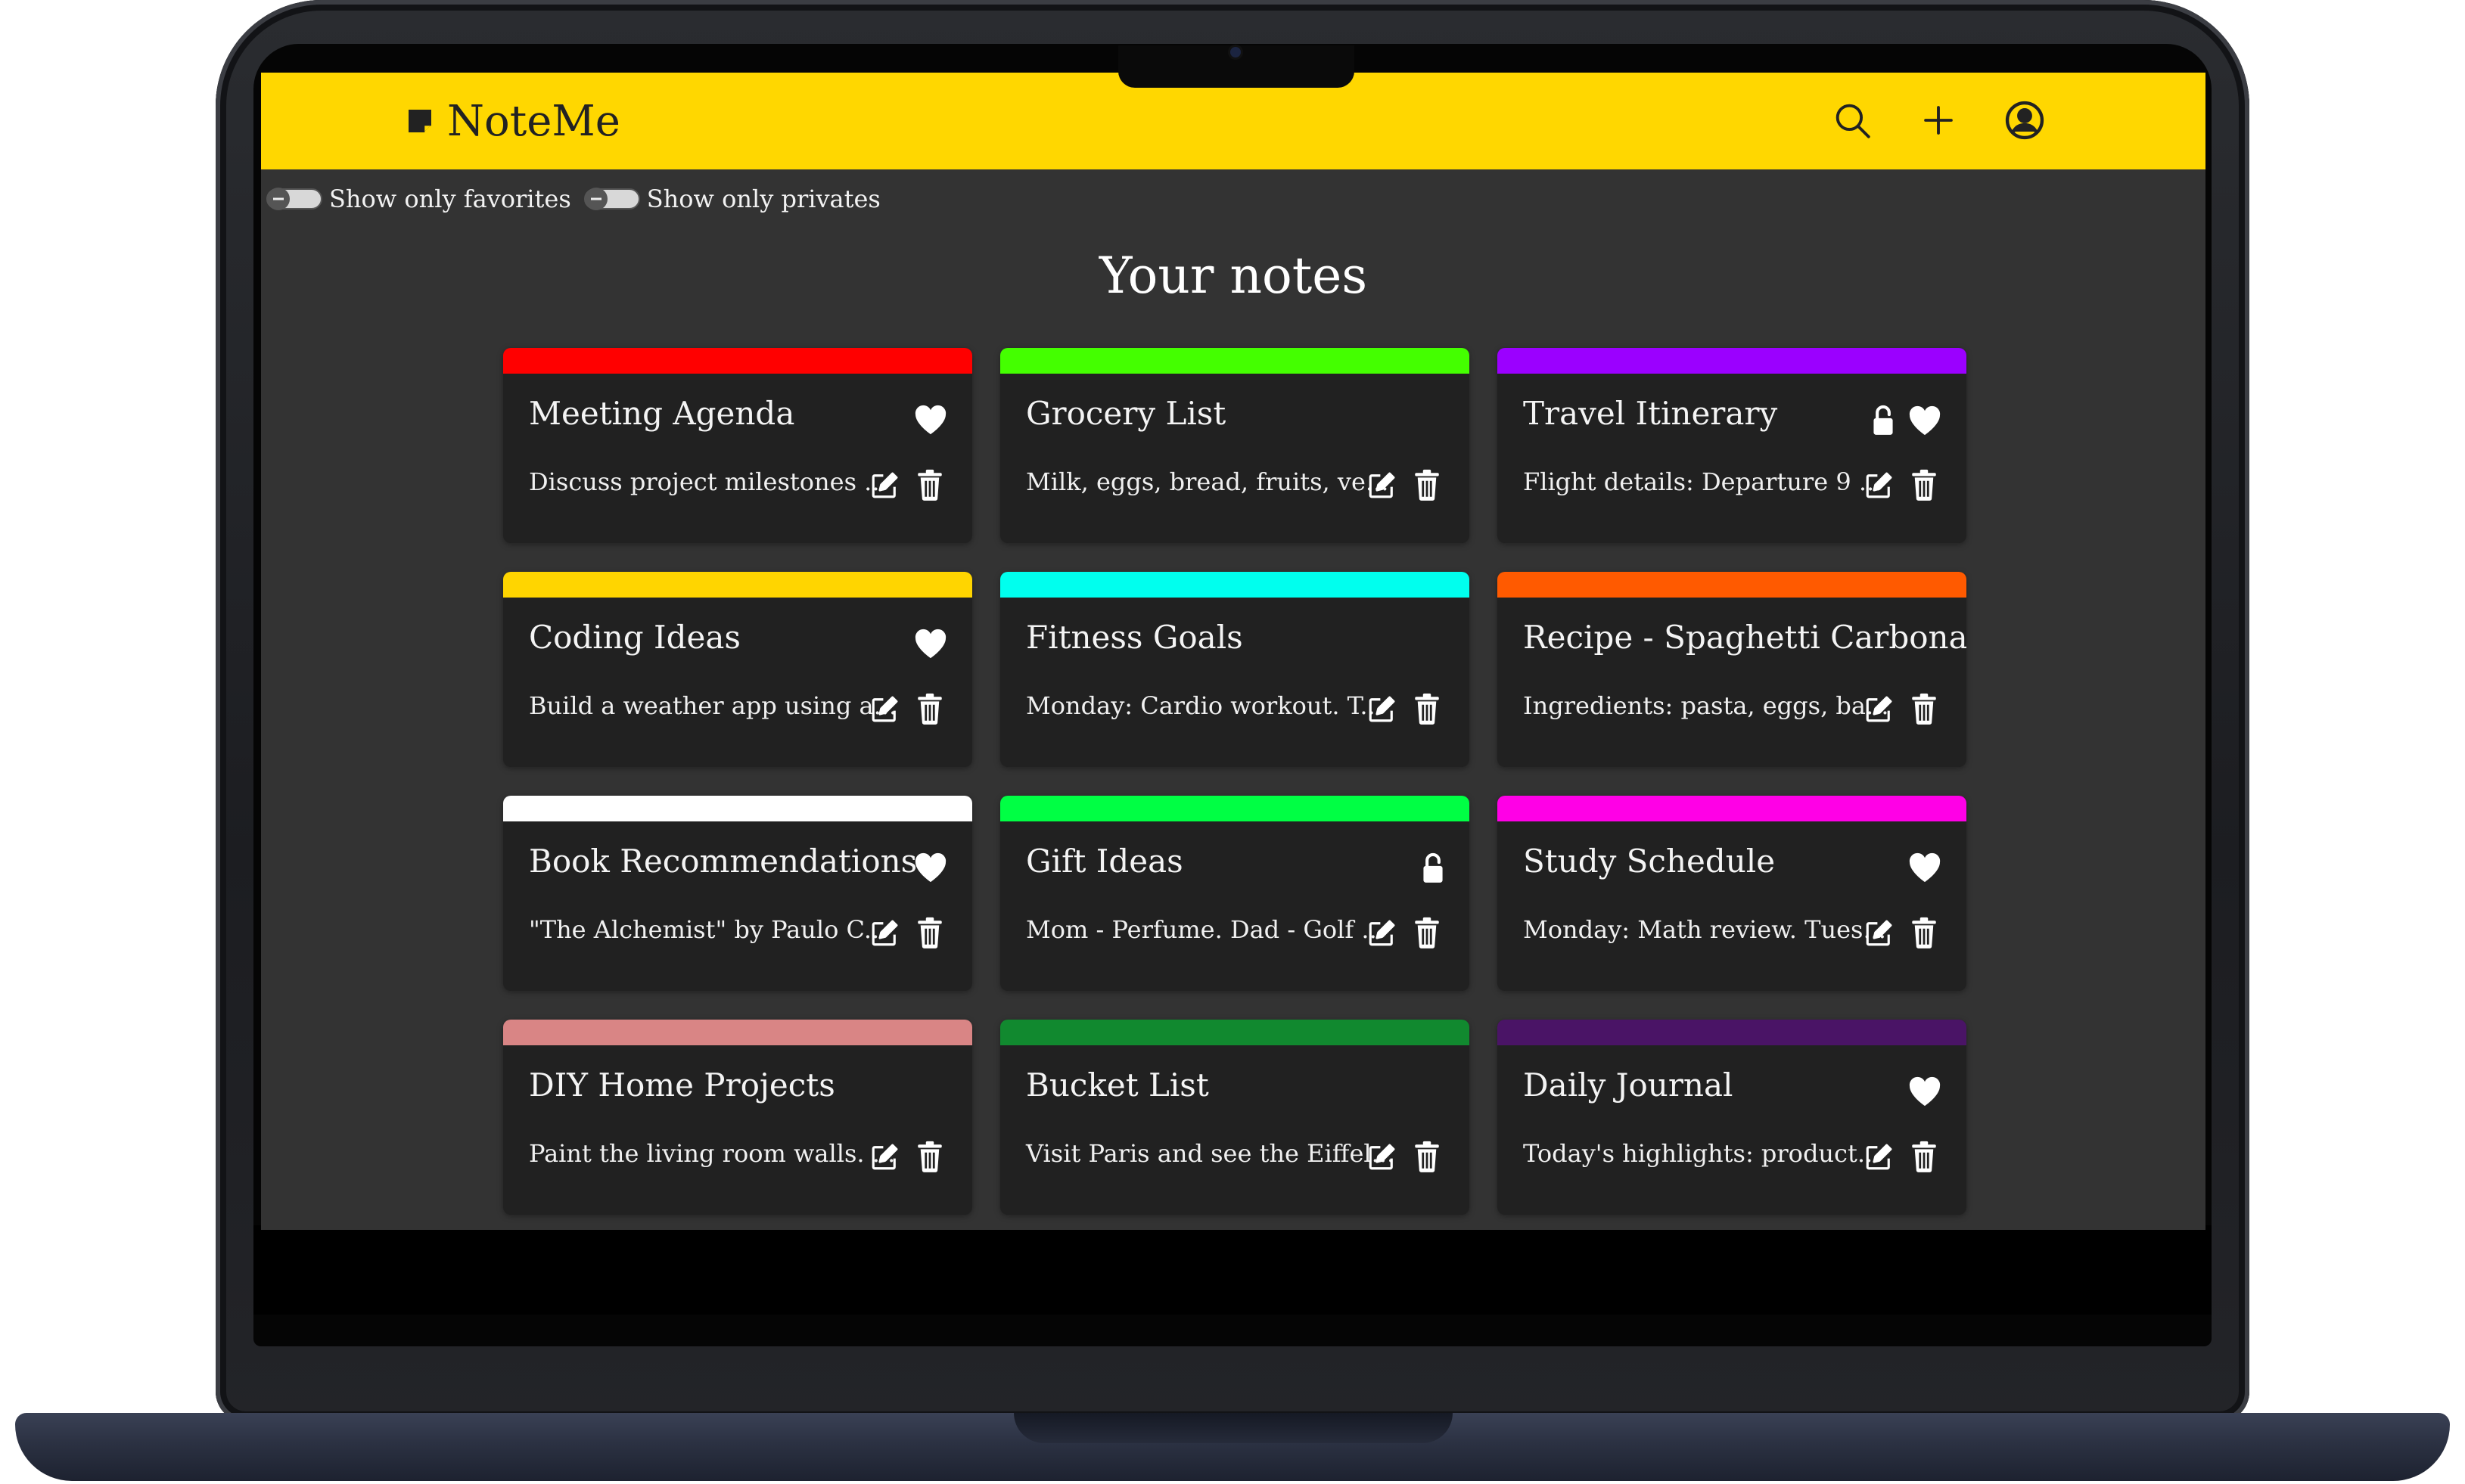  Describe the element at coordinates (1104, 861) in the screenshot. I see `note-title: Gift Ideas` at that location.